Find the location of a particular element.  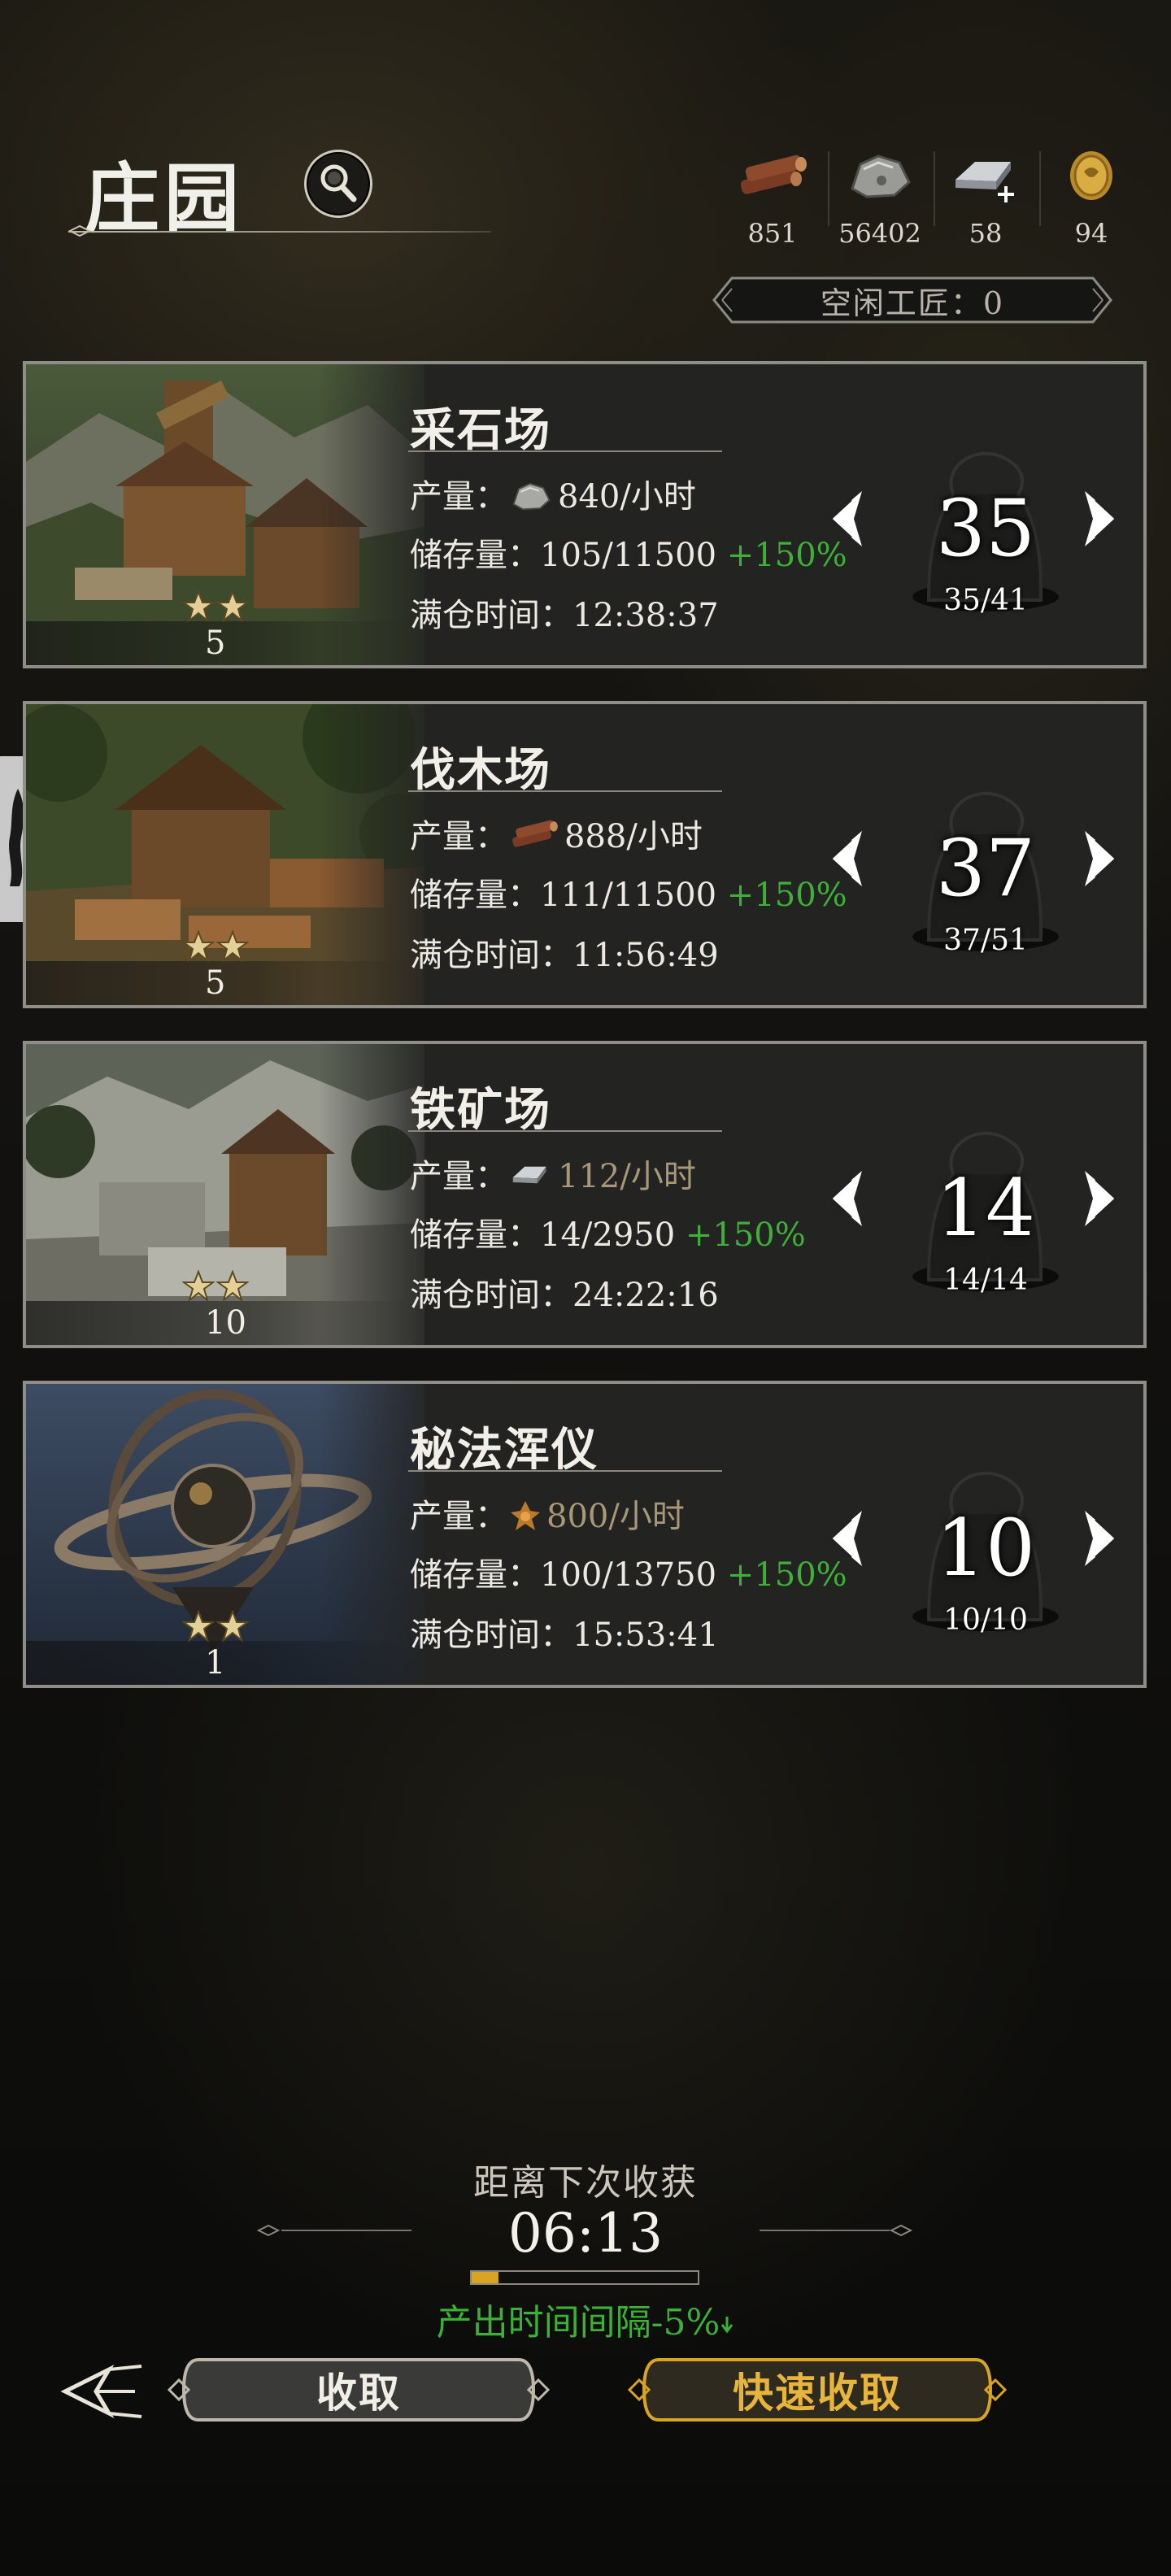

storage-value: 105/11500 is located at coordinates (629, 556).